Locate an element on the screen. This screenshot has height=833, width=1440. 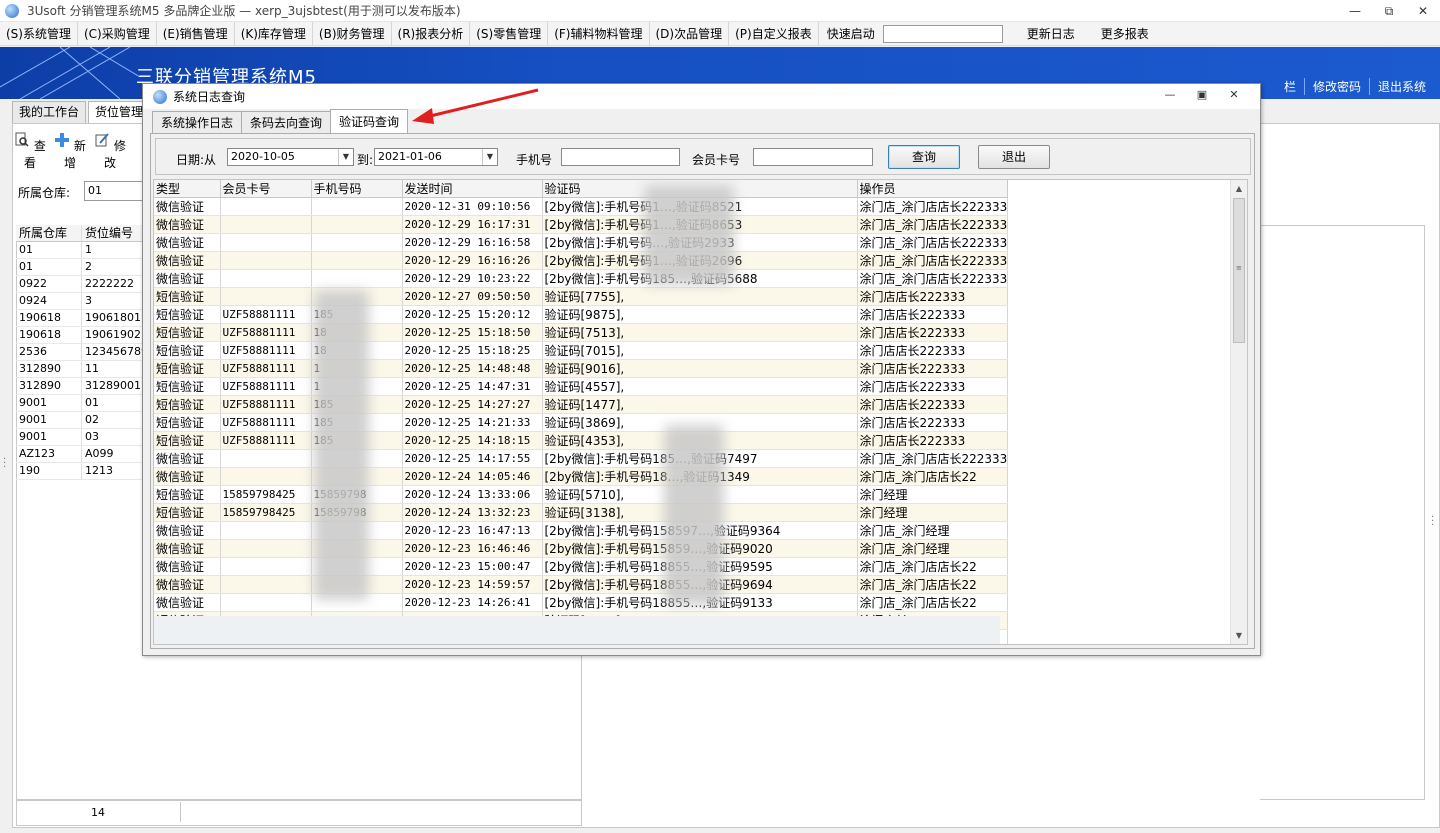
dialog-maximize-button: ▣ is located at coordinates (1202, 94).